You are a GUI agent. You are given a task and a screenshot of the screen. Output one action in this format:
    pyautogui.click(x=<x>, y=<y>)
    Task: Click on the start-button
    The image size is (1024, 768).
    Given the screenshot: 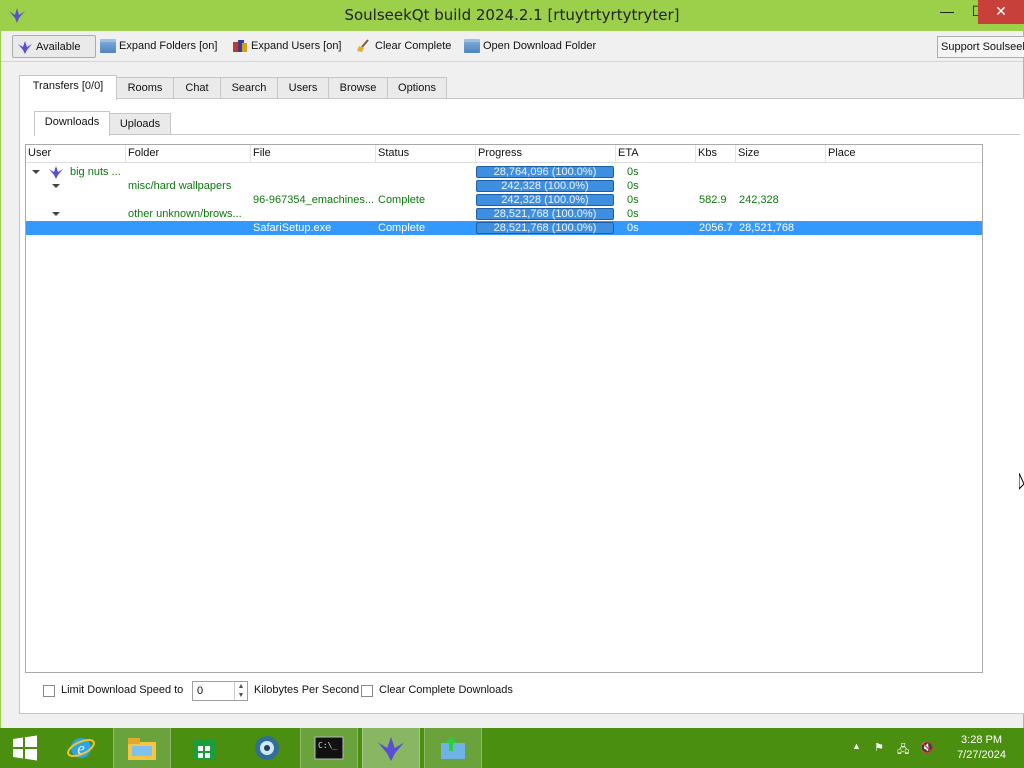 What is the action you would take?
    pyautogui.click(x=25, y=748)
    